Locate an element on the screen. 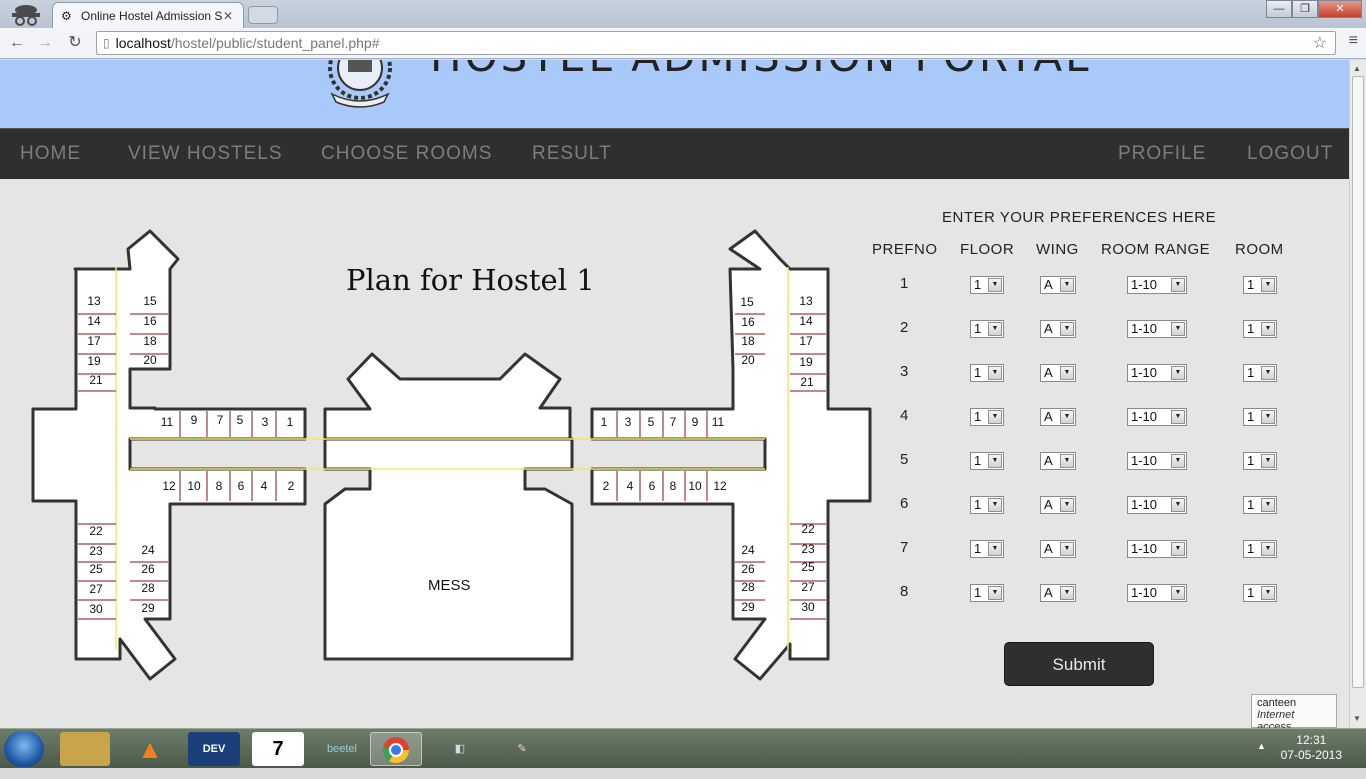 This screenshot has height=779, width=1366. minimize-button: — is located at coordinates (1279, 9).